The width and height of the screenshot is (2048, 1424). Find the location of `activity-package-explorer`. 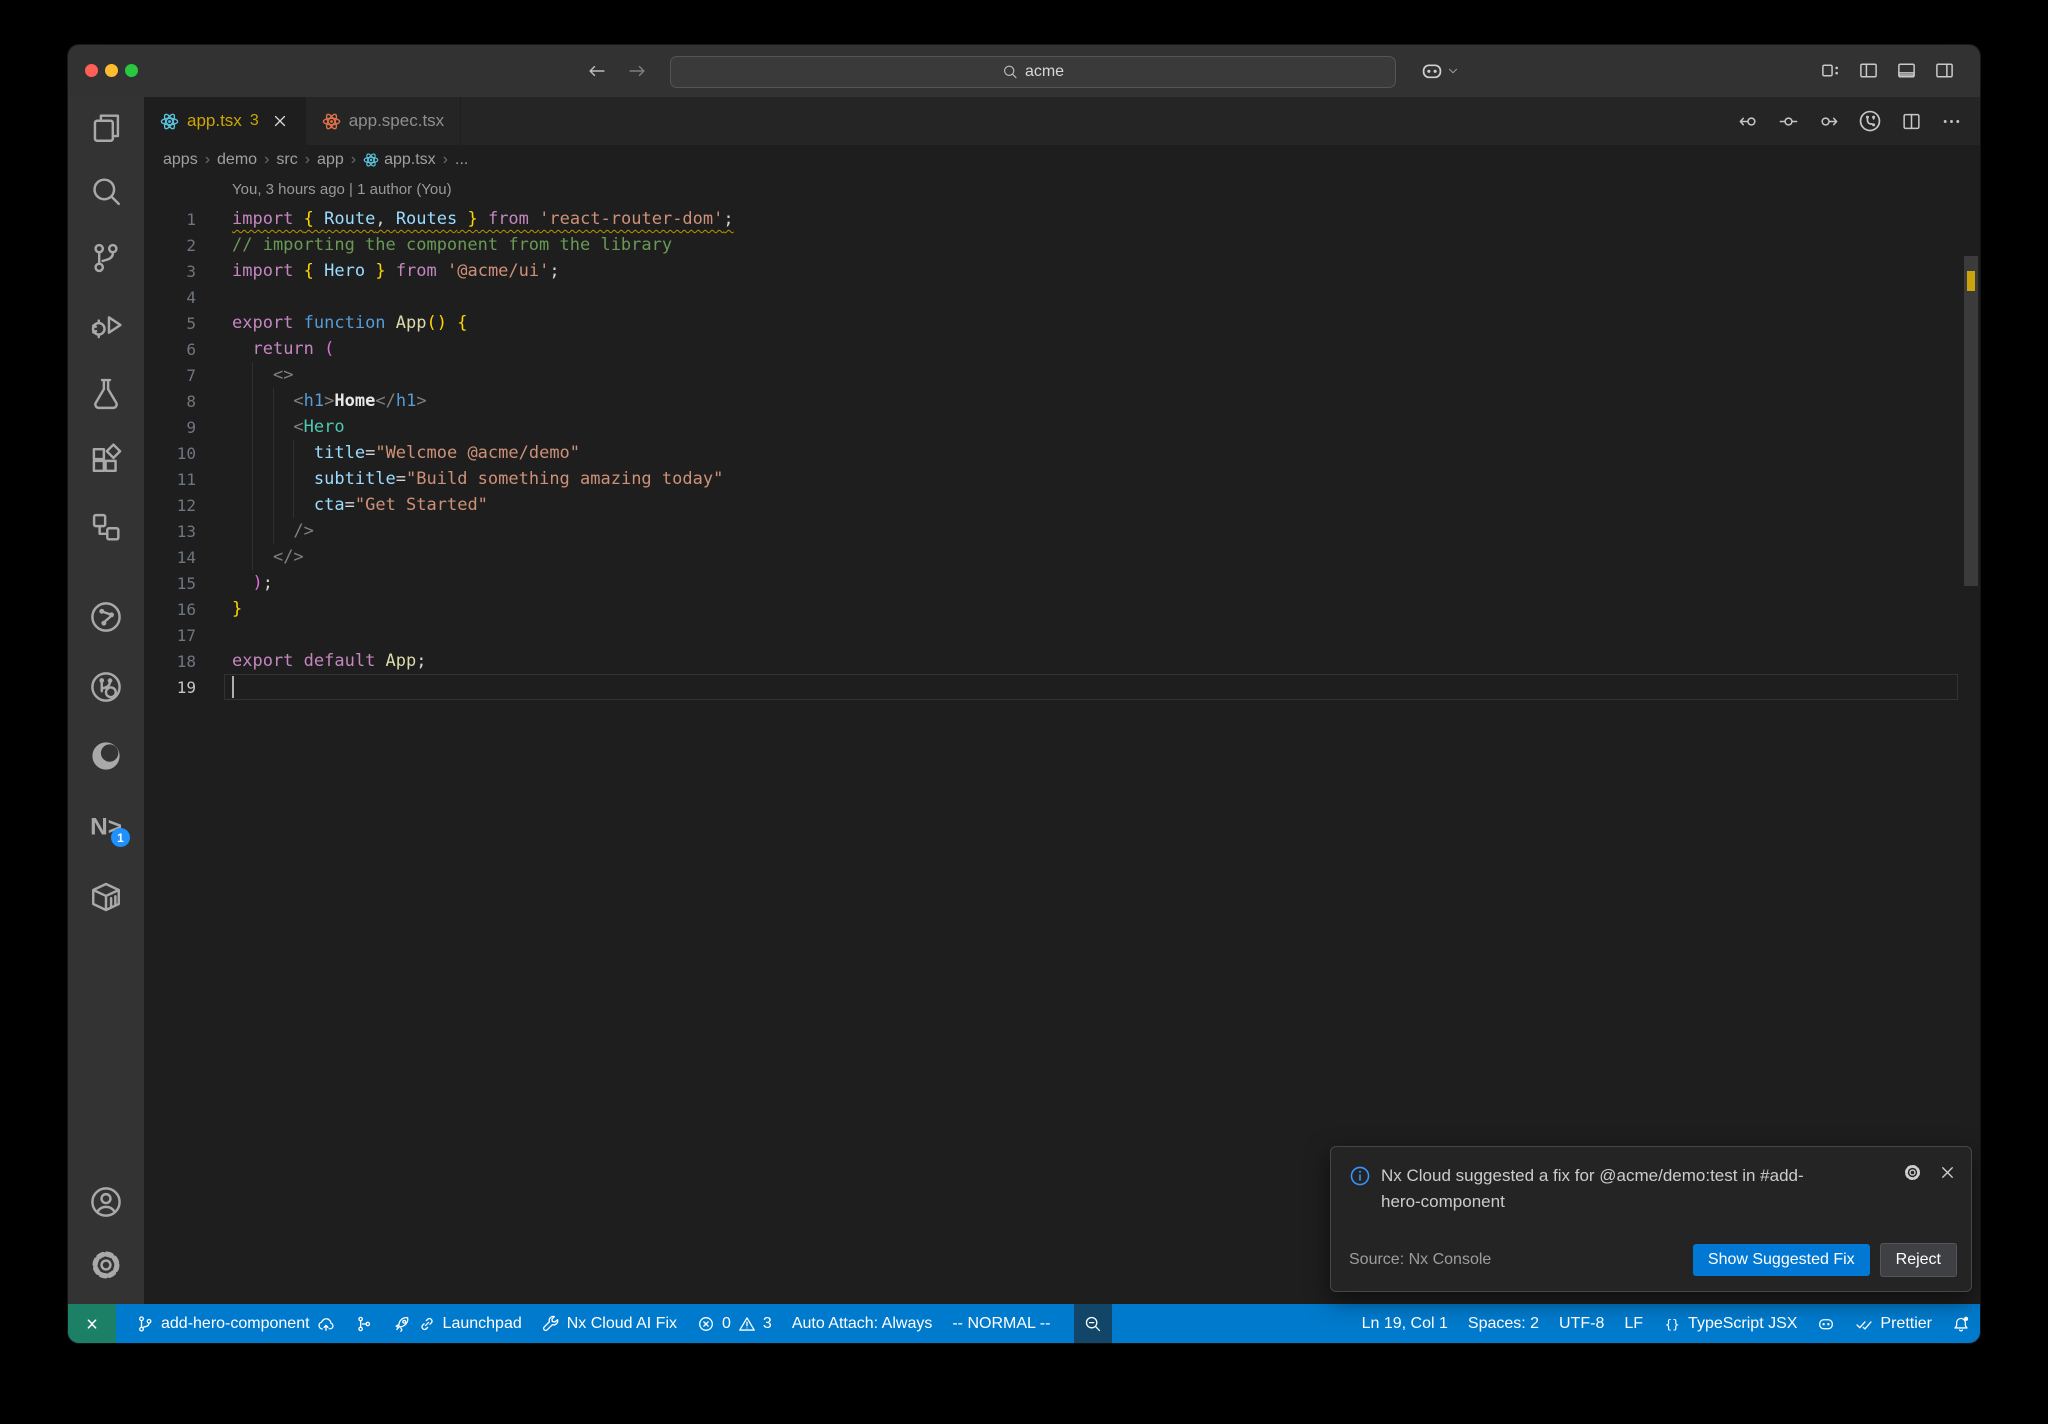

activity-package-explorer is located at coordinates (106, 897).